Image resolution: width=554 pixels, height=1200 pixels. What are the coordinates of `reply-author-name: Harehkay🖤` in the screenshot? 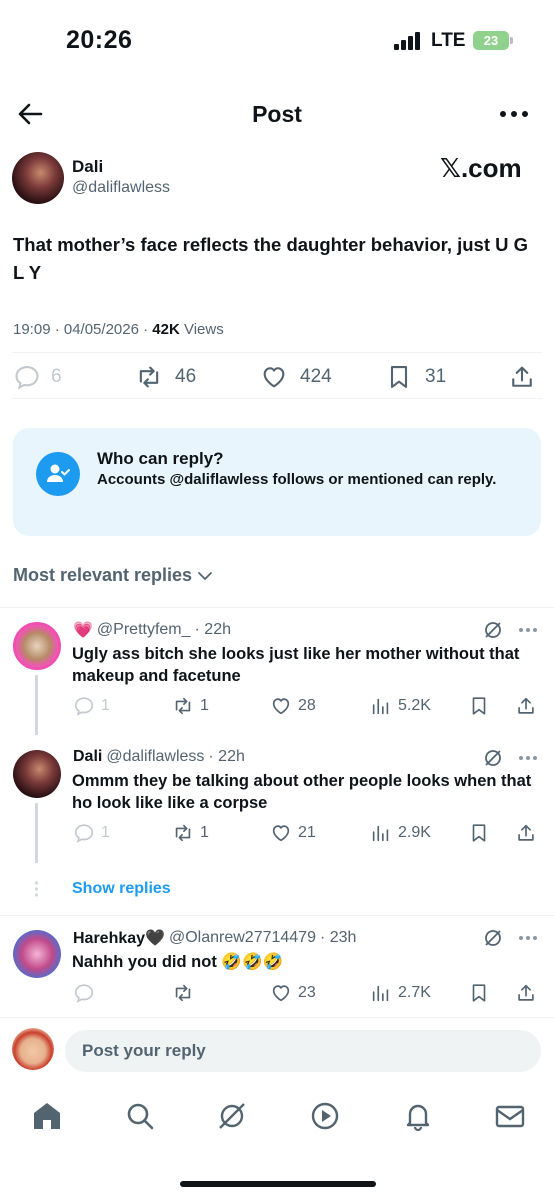 It's located at (119, 938).